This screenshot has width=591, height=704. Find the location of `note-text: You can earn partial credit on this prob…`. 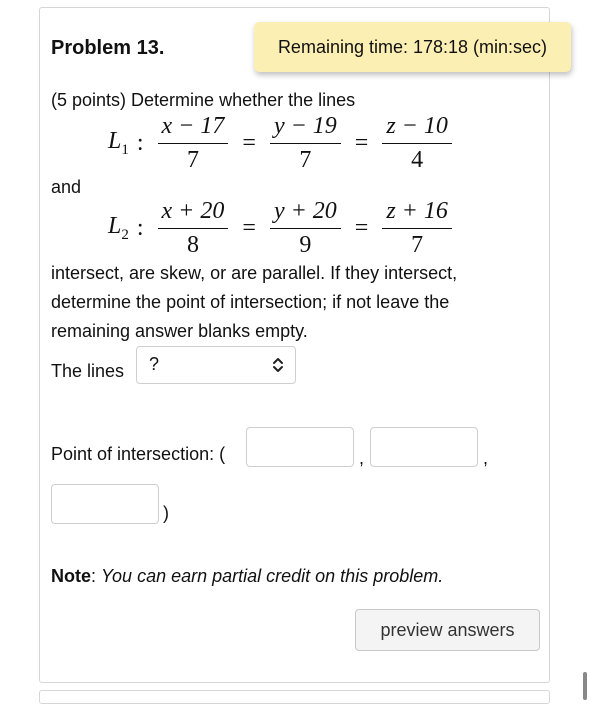

note-text: You can earn partial credit on this prob… is located at coordinates (272, 576).